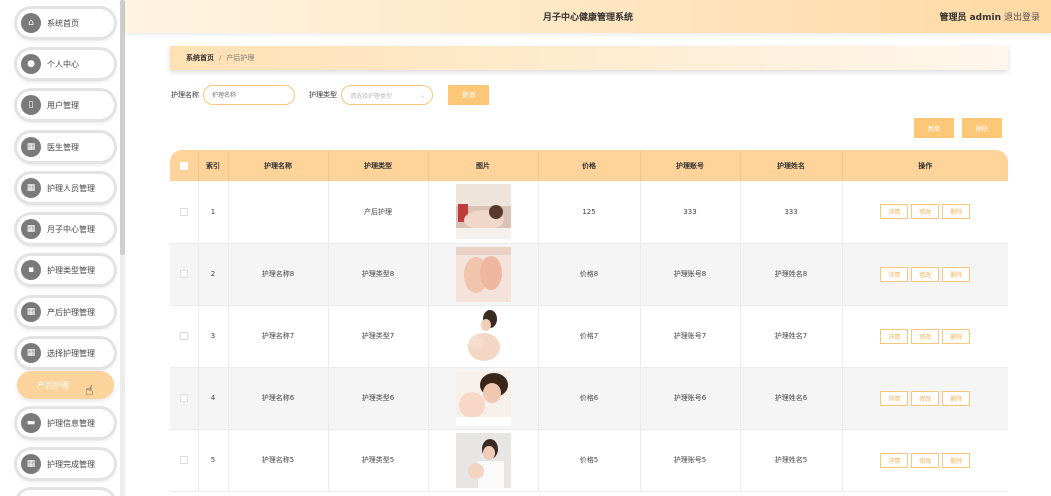 Image resolution: width=1051 pixels, height=496 pixels. I want to click on cell-index: 4, so click(213, 398).